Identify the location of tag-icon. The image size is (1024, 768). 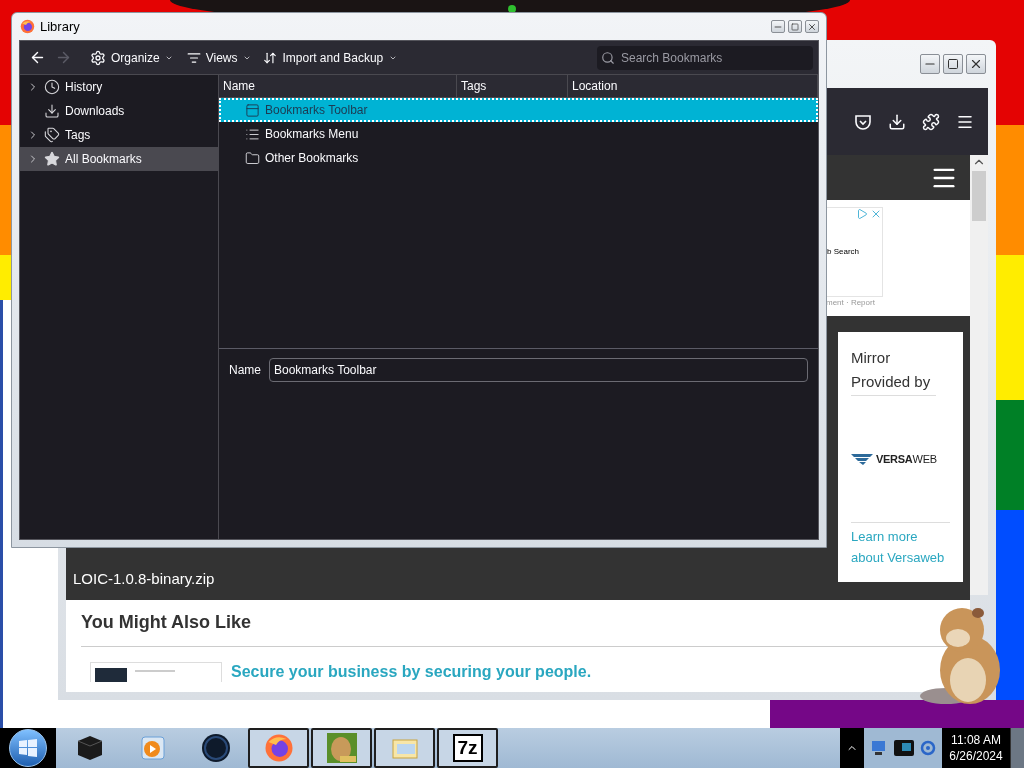
(52, 135).